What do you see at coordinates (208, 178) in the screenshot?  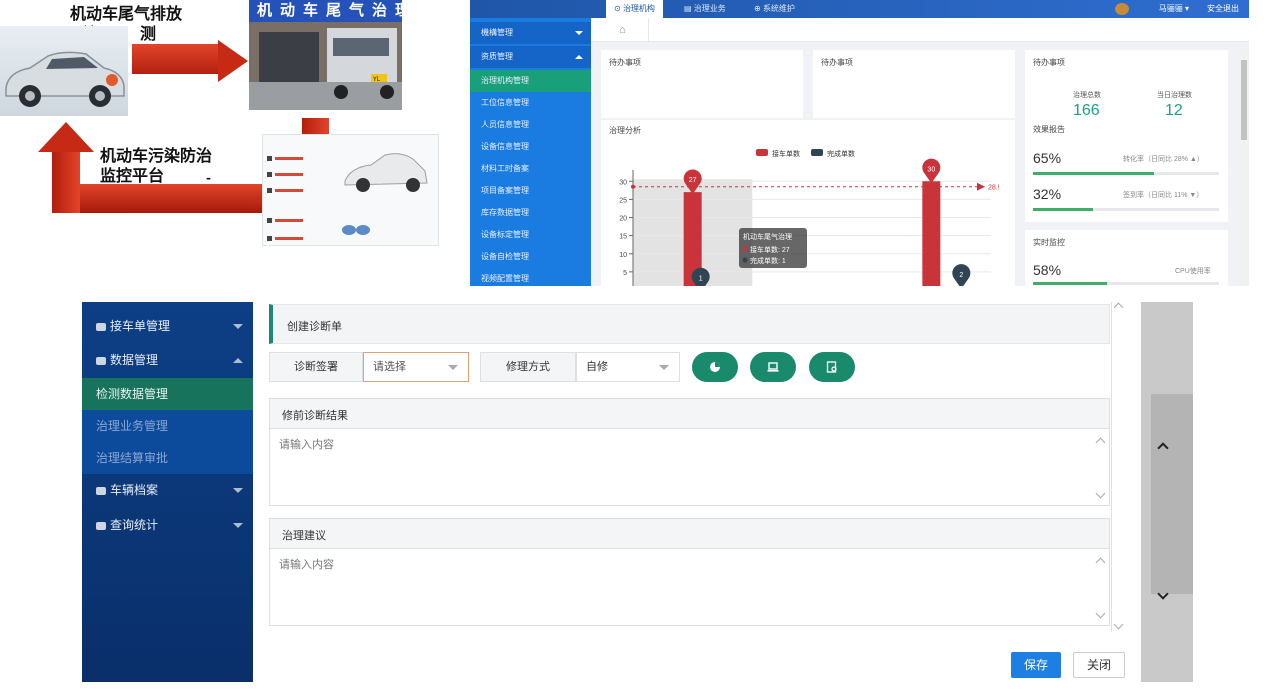 I see `platform-dash: -` at bounding box center [208, 178].